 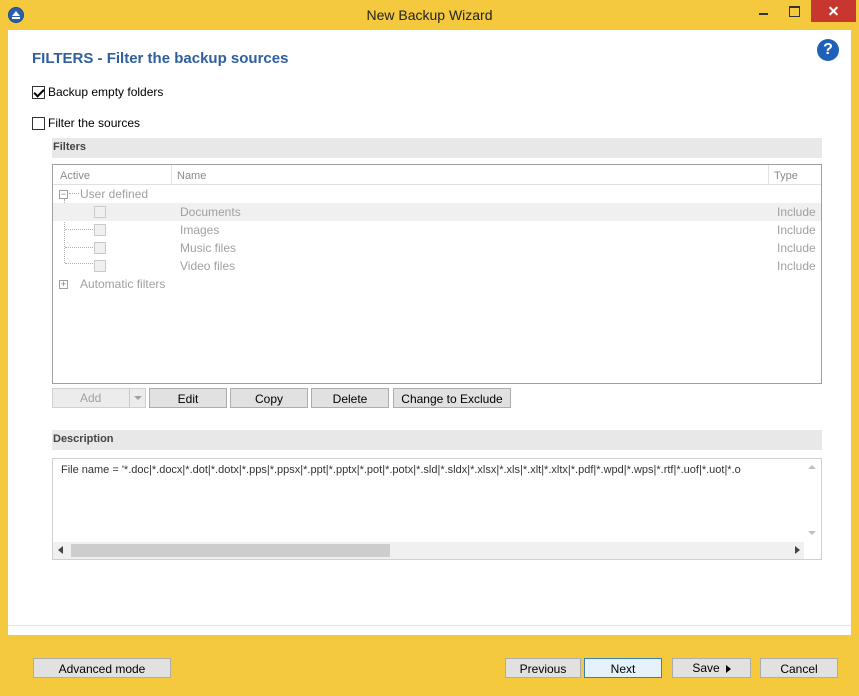 What do you see at coordinates (63, 284) in the screenshot?
I see `expand-icon: +` at bounding box center [63, 284].